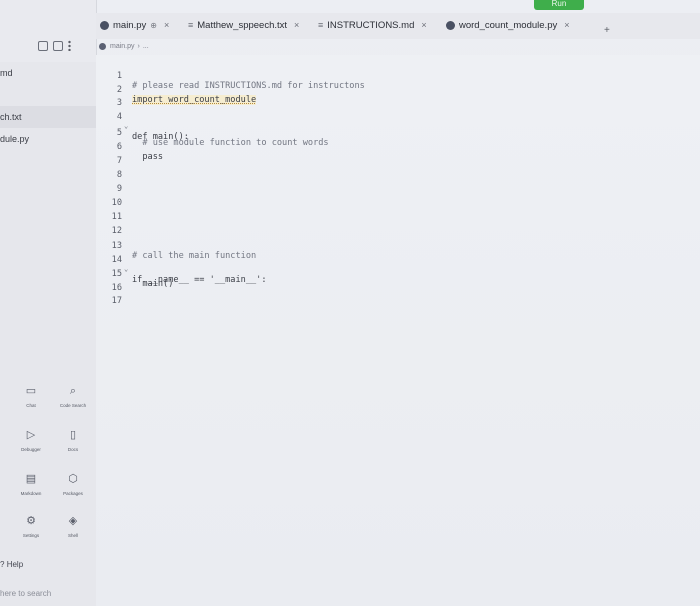 The image size is (700, 606). I want to click on file-item-txt: ch.txt, so click(48, 117).